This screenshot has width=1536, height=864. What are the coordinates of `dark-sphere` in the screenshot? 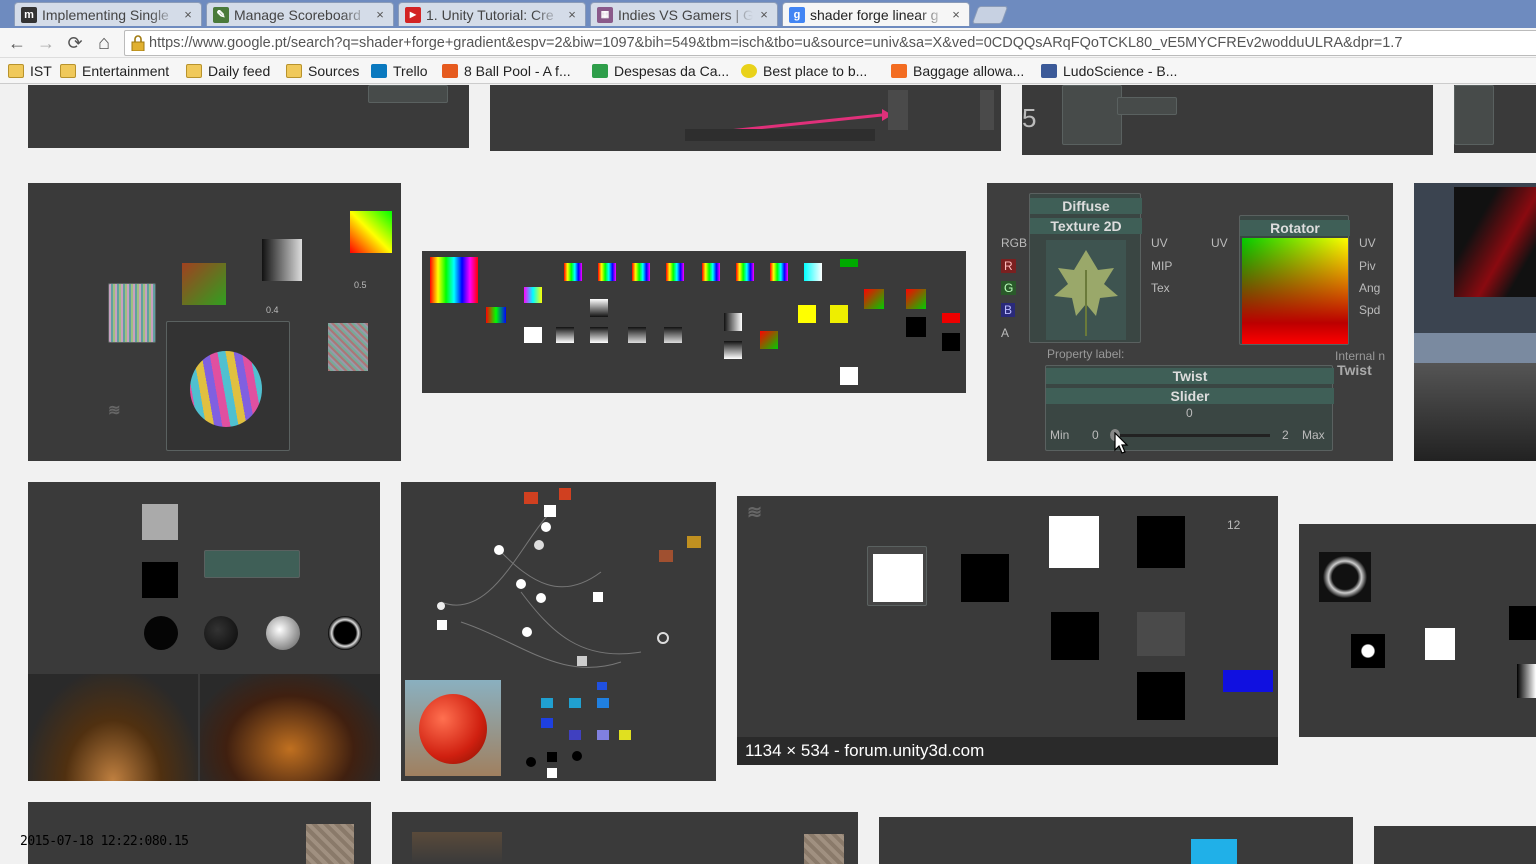 It's located at (221, 633).